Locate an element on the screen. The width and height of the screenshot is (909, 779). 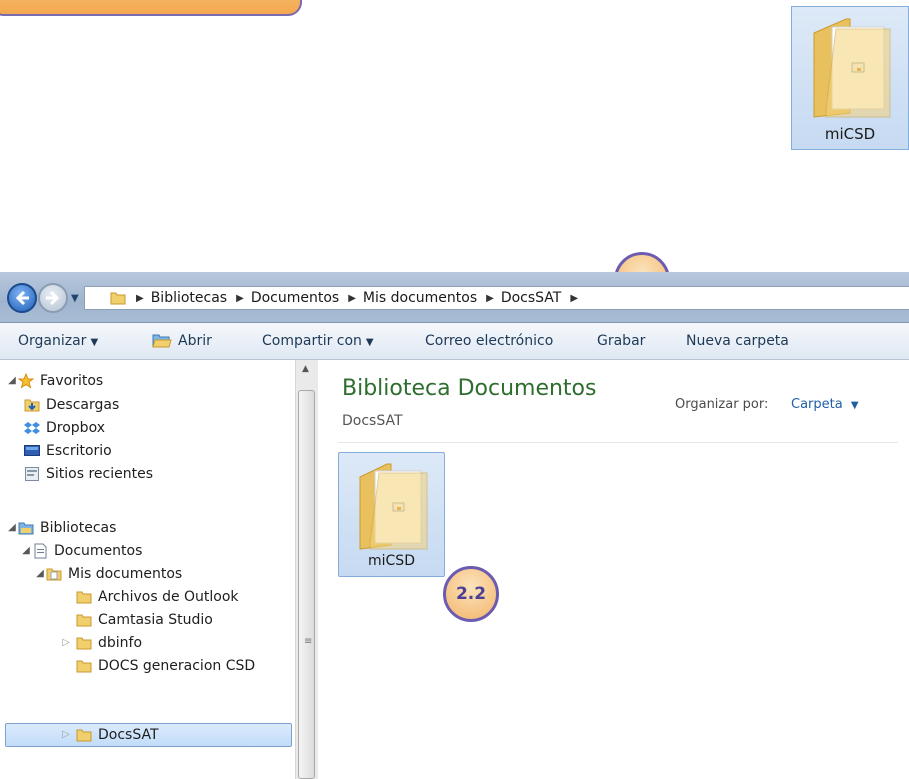
callout-badge-2-2: 2.2 is located at coordinates (471, 594).